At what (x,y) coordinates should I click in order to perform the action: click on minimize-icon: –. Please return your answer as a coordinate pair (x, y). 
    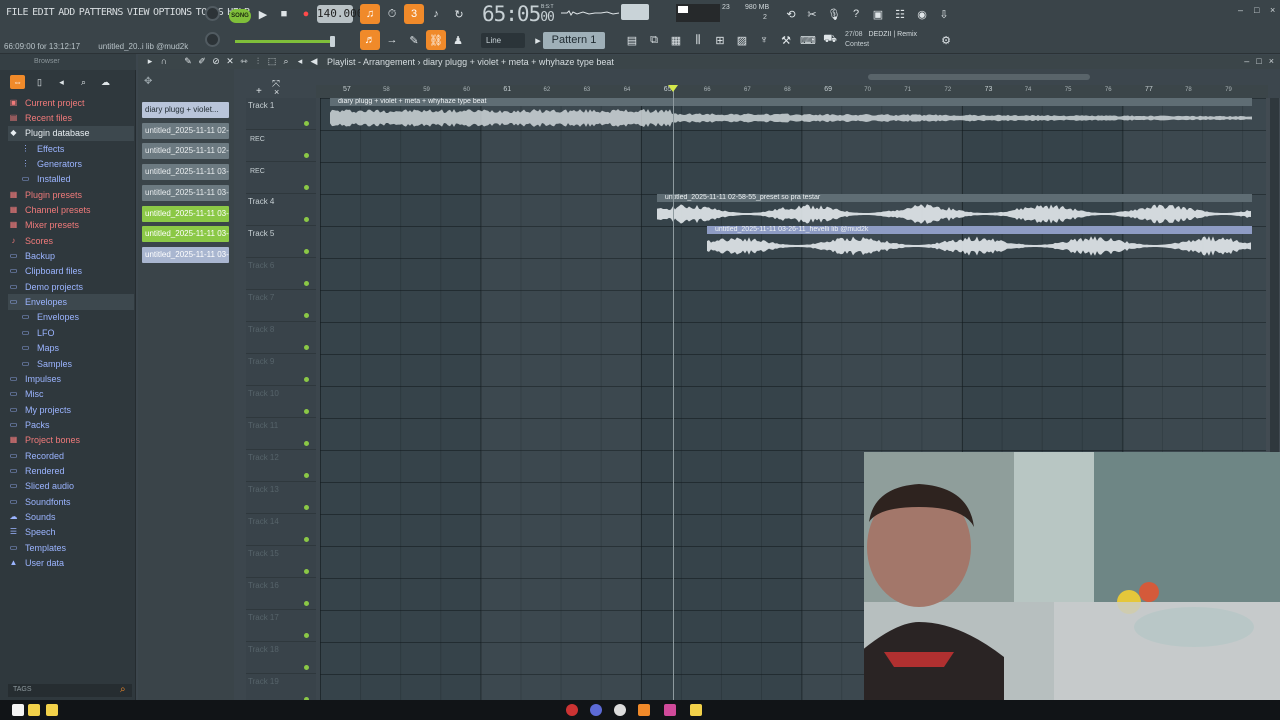
    Looking at the image, I should click on (1242, 10).